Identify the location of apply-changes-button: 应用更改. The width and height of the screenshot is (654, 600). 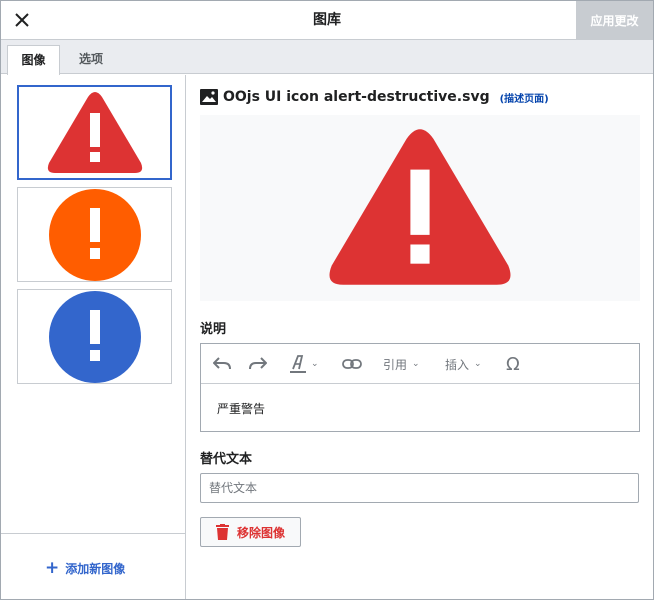
(614, 20).